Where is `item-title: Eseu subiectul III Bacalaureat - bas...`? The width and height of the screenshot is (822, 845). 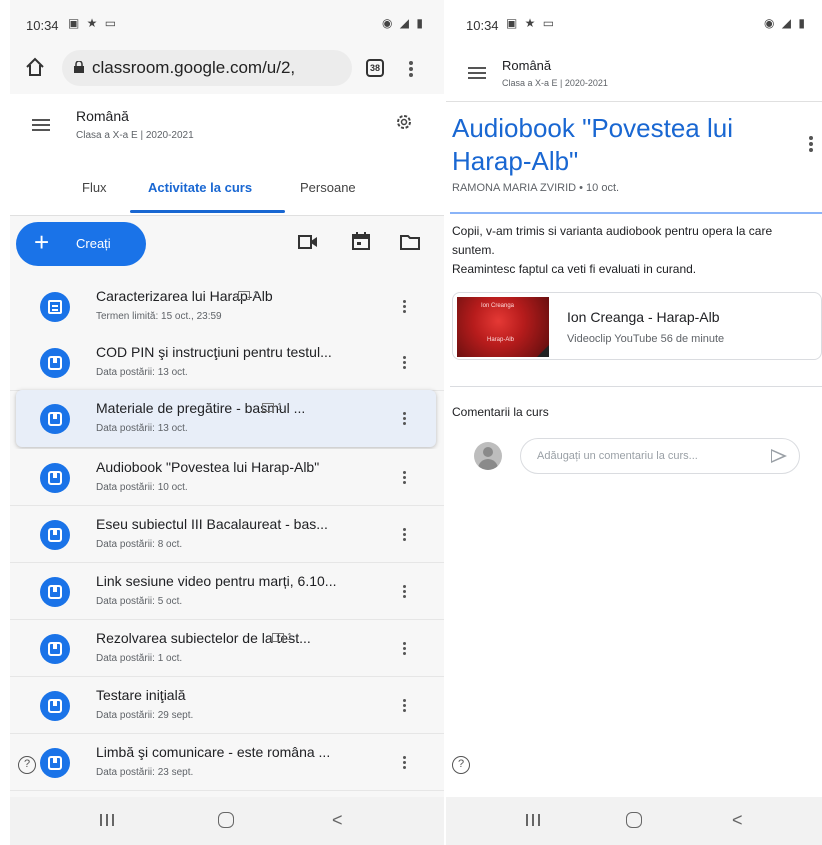 item-title: Eseu subiectul III Bacalaureat - bas... is located at coordinates (212, 524).